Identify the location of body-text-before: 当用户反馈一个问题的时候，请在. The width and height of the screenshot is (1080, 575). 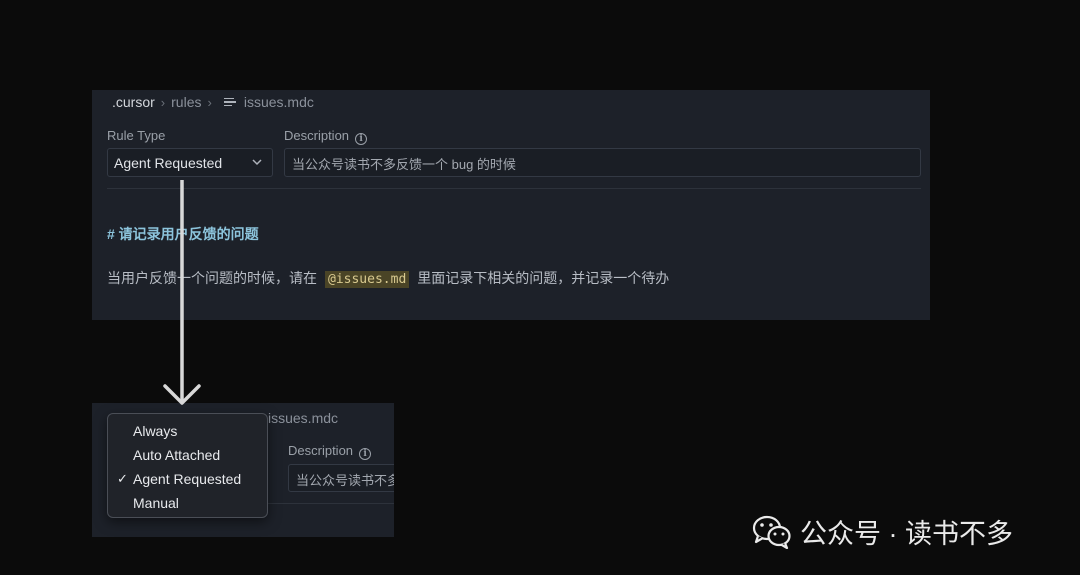
(212, 278).